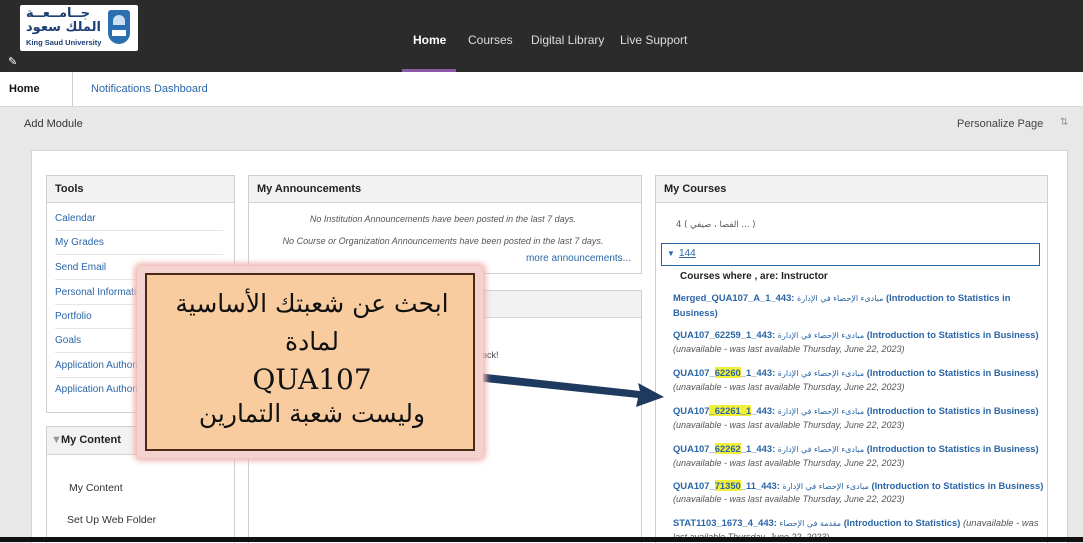 The image size is (1083, 543). I want to click on arrow-shape, so click(565, 389).